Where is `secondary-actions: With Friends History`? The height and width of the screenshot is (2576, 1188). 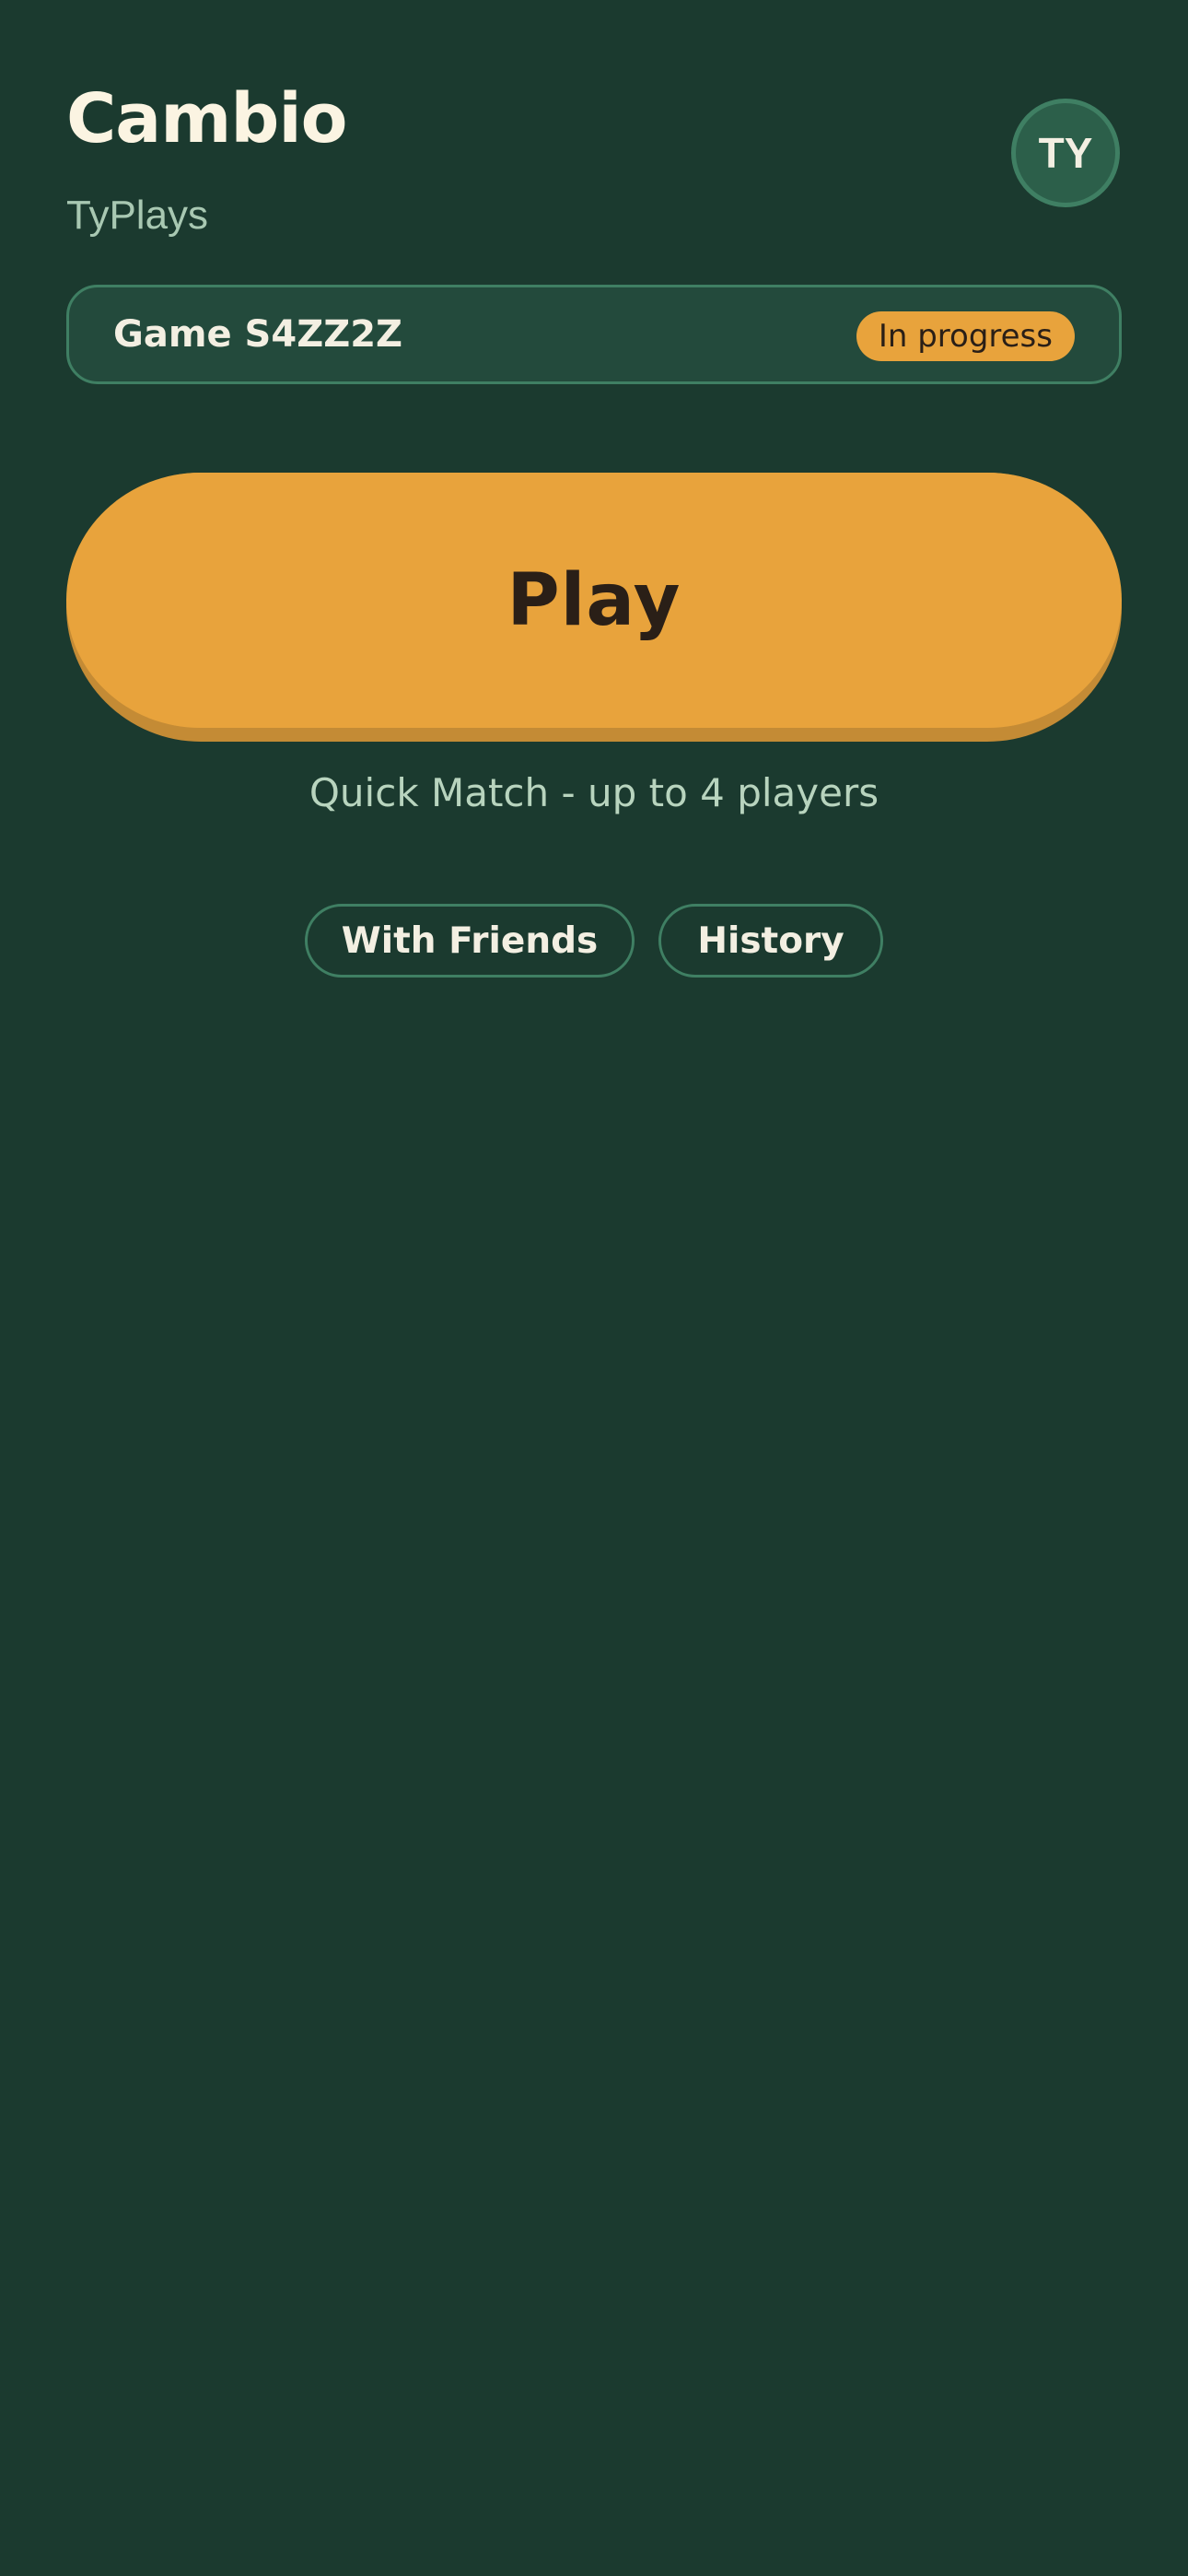
secondary-actions: With Friends History is located at coordinates (594, 941).